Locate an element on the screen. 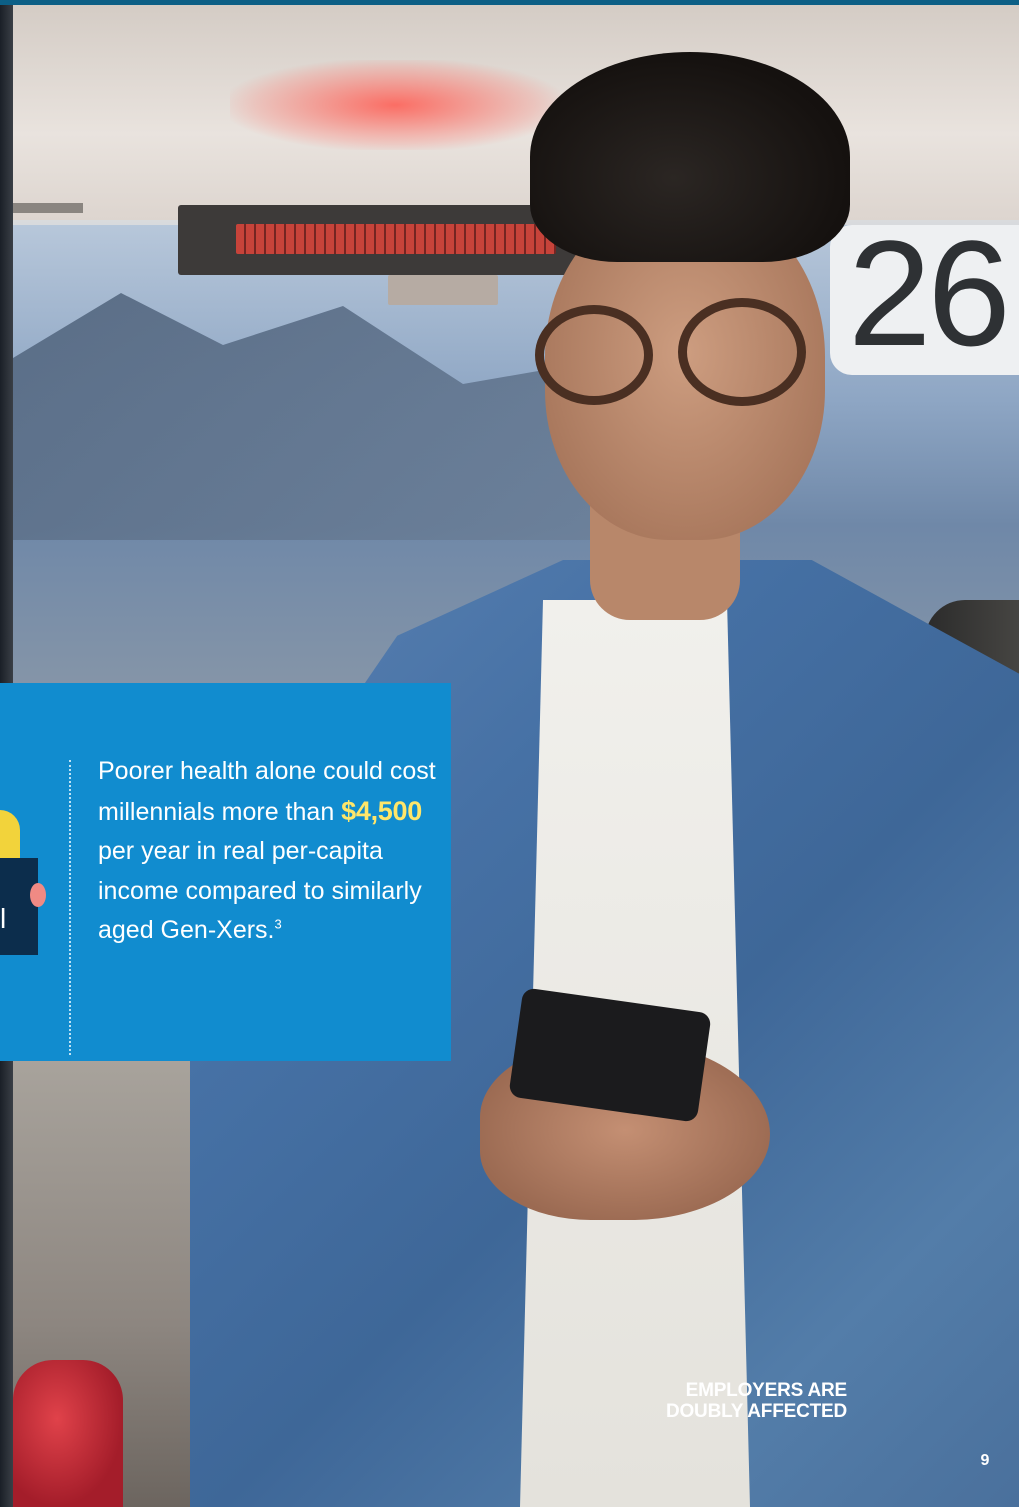 This screenshot has width=1019, height=1507. side-tab-letter: l is located at coordinates (3, 918).